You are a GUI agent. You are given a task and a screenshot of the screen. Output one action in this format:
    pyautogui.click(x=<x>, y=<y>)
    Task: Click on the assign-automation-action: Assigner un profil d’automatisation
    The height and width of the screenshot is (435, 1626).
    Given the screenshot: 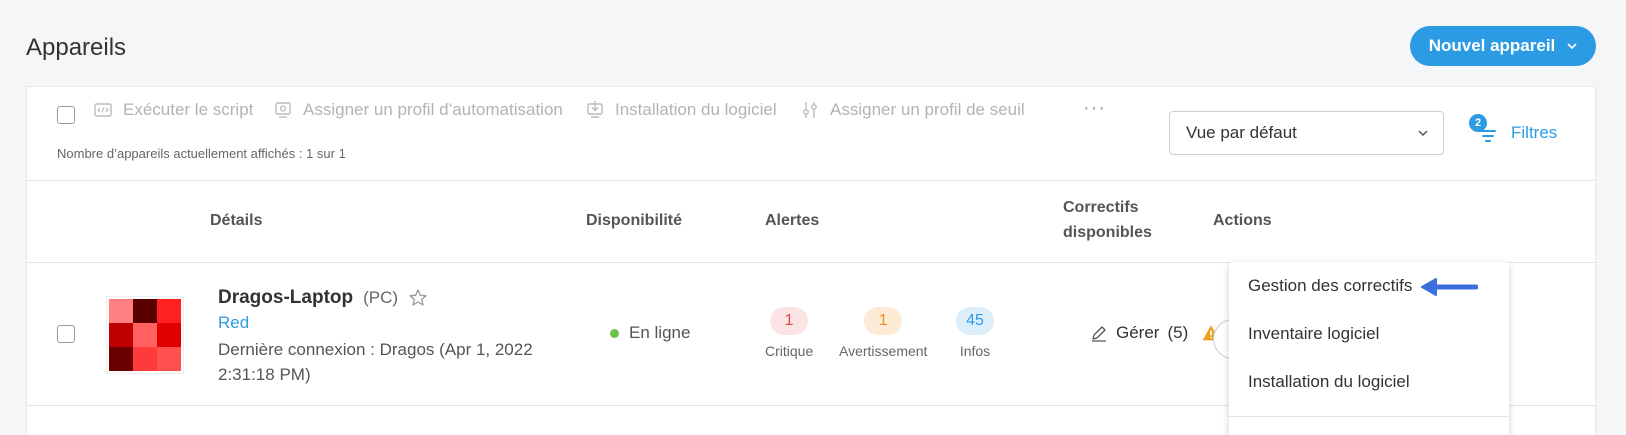 What is the action you would take?
    pyautogui.click(x=418, y=110)
    